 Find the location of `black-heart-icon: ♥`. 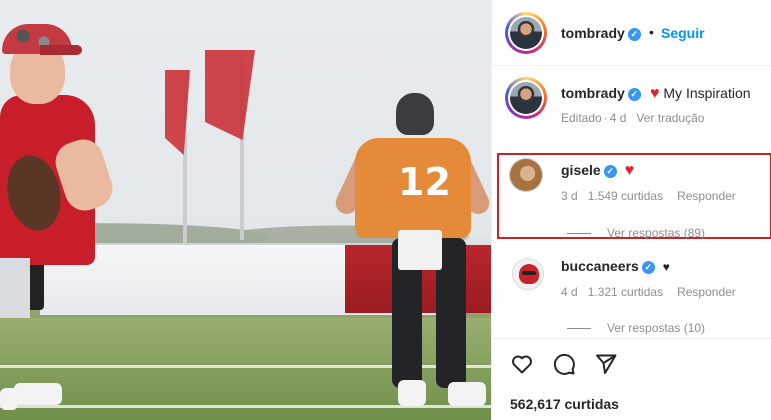

black-heart-icon: ♥ is located at coordinates (666, 267).